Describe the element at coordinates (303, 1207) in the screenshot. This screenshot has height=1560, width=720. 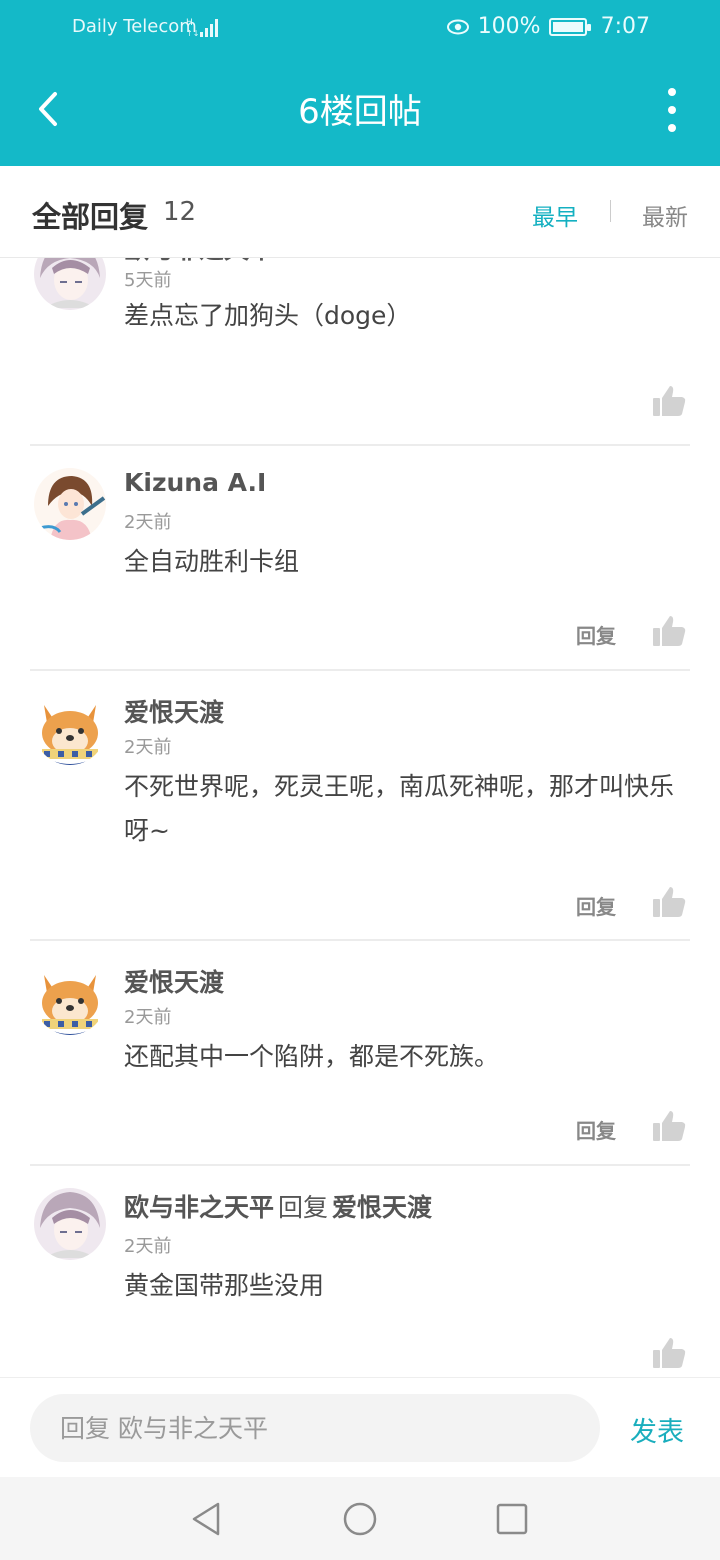
I see `reply-word: 回复` at that location.